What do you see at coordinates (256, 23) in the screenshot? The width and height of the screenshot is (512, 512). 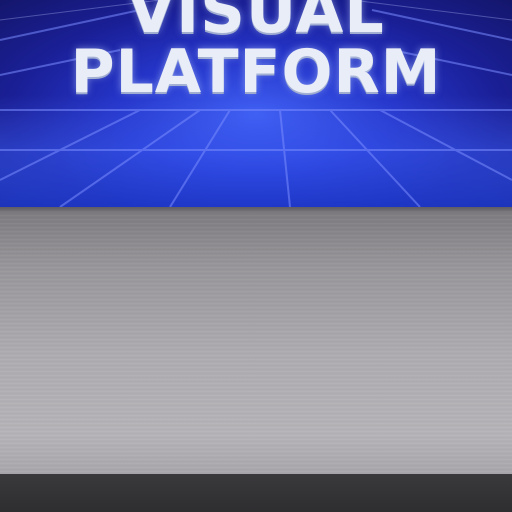 I see `hero-title-line1: VISUAL` at bounding box center [256, 23].